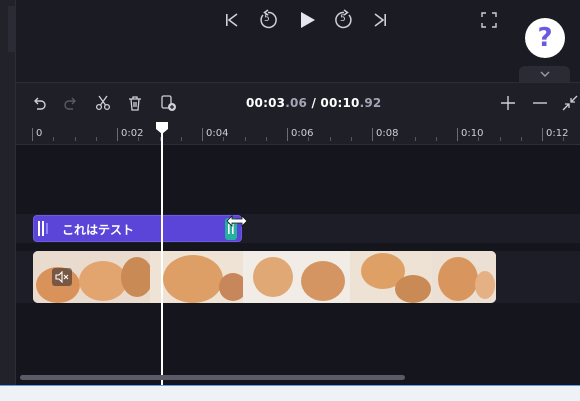 This screenshot has width=580, height=401. Describe the element at coordinates (370, 103) in the screenshot. I see `total-time-fraction: .92` at that location.